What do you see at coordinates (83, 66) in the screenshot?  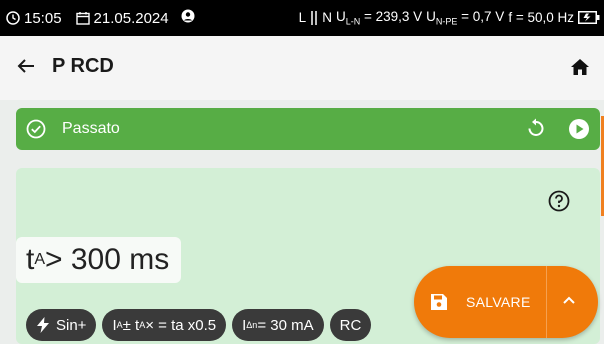 I see `page-title: P RCD` at bounding box center [83, 66].